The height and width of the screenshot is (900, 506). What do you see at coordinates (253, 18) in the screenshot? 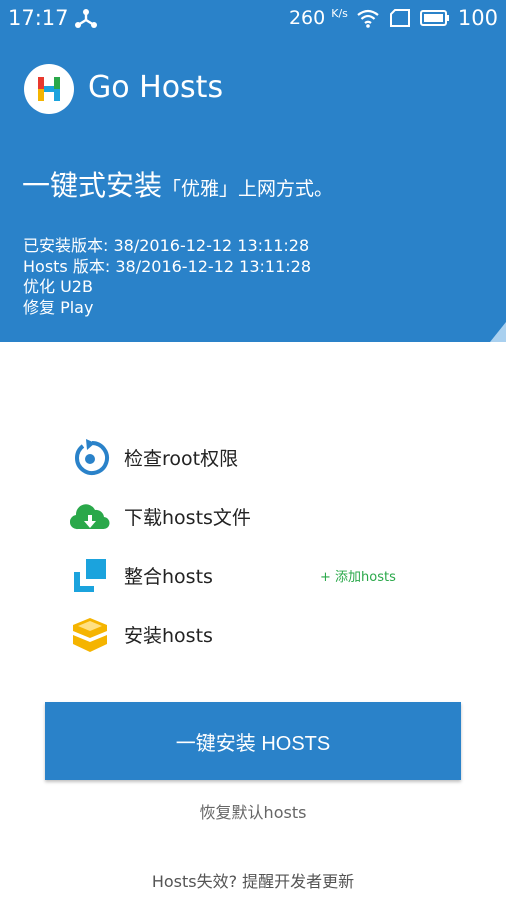
I see `status-bar: 17:17 260 K/s 100` at bounding box center [253, 18].